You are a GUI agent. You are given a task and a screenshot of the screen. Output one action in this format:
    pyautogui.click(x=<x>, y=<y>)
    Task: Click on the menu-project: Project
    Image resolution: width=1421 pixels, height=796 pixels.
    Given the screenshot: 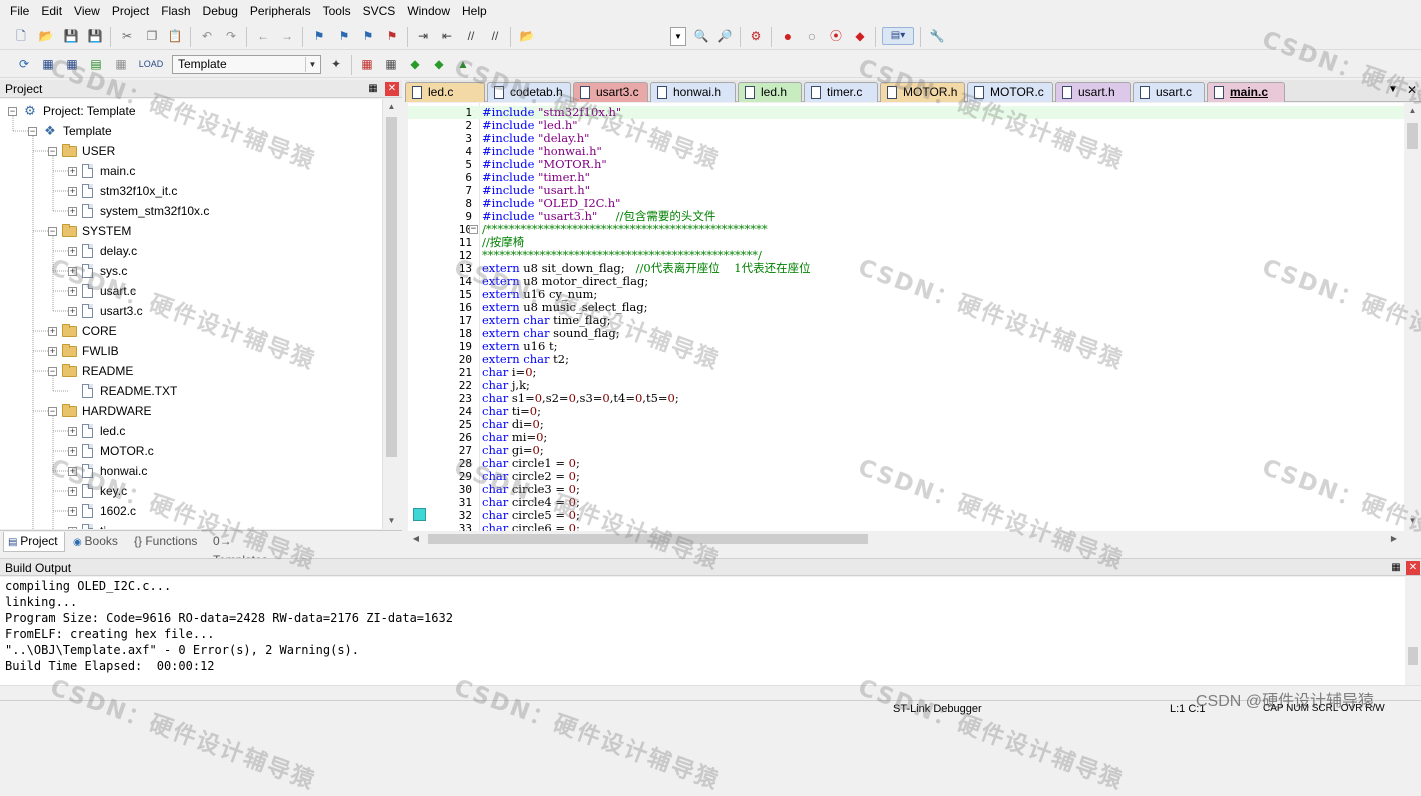 What is the action you would take?
    pyautogui.click(x=130, y=11)
    